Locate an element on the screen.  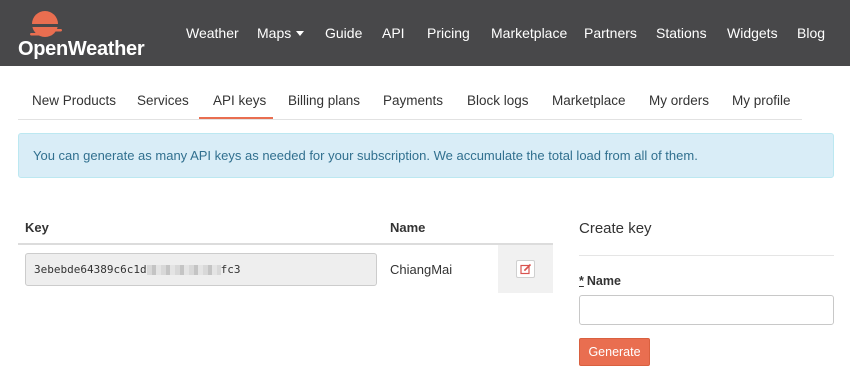
nav-maps: Maps is located at coordinates (281, 33).